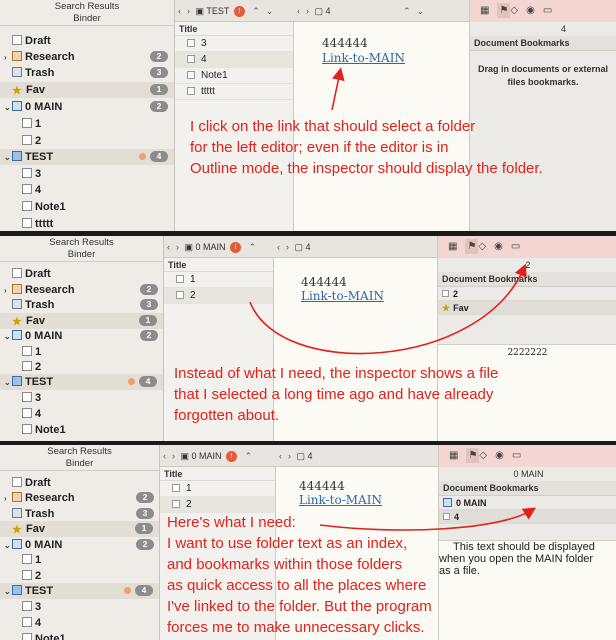  Describe the element at coordinates (217, 11) in the screenshot. I see `outline-breadcrumb: TEST` at that location.